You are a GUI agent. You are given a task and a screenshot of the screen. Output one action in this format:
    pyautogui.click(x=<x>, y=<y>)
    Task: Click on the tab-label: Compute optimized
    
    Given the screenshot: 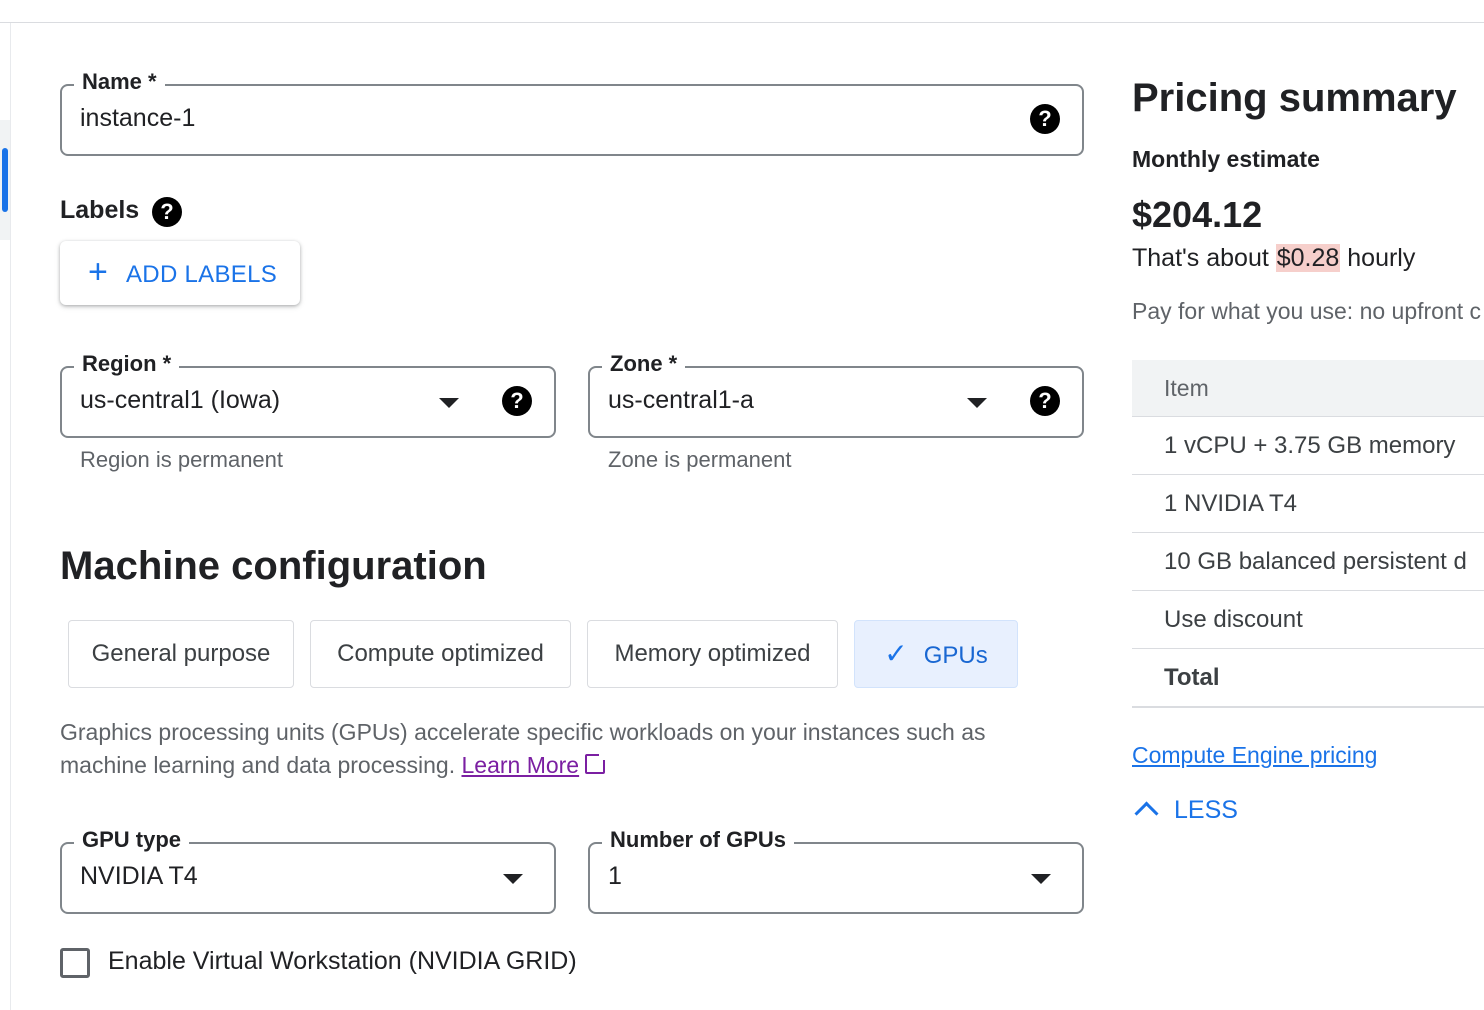 What is the action you would take?
    pyautogui.click(x=440, y=653)
    